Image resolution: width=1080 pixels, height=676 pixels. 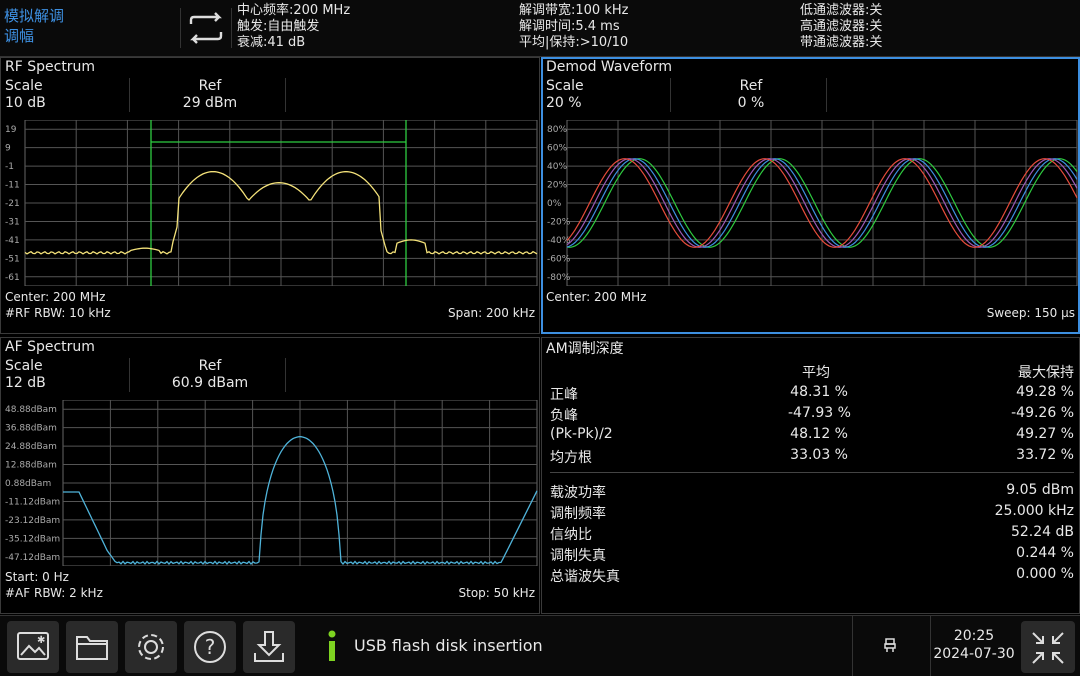 What do you see at coordinates (578, 493) in the screenshot?
I see `stat-label: 载波功率` at bounding box center [578, 493].